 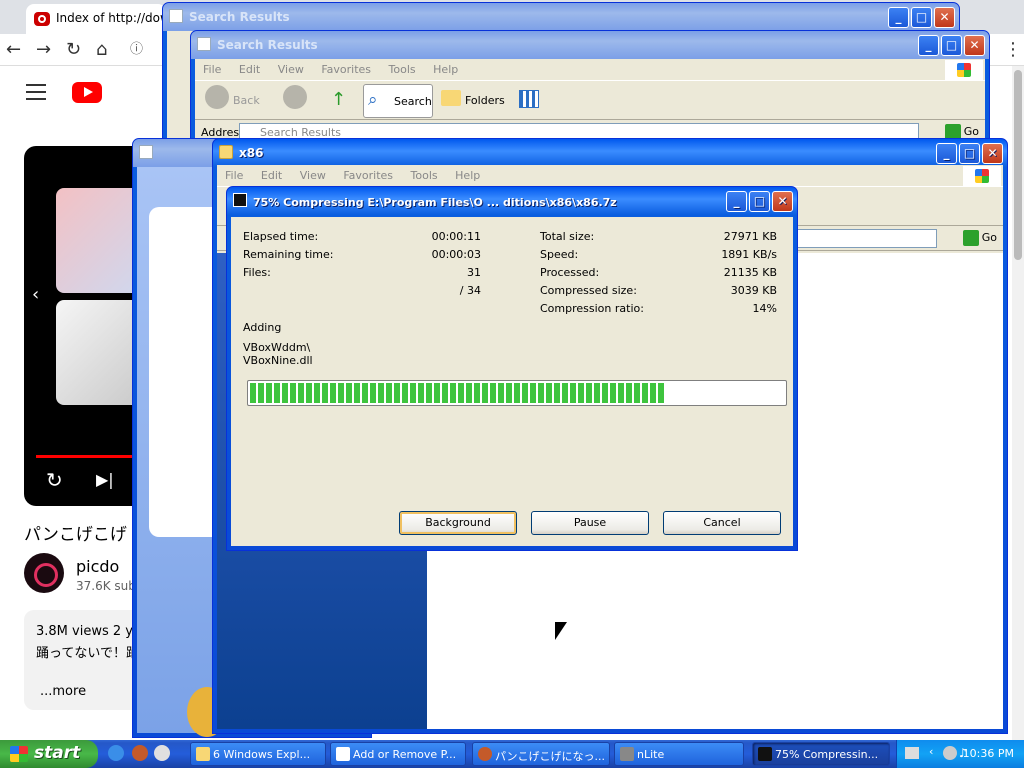 What do you see at coordinates (970, 238) in the screenshot?
I see `go-arrow-icon` at bounding box center [970, 238].